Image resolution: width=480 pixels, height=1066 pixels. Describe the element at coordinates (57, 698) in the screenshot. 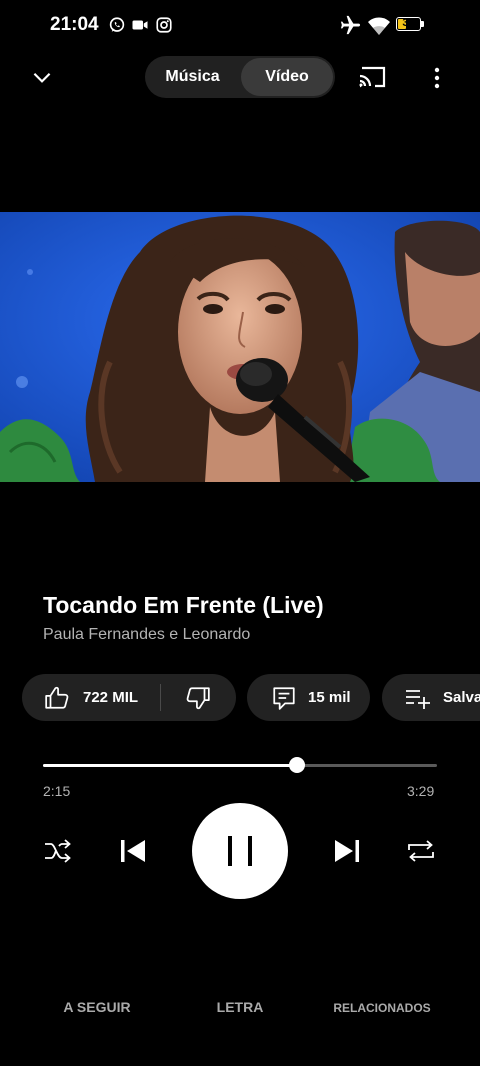

I see `thumbs-up-icon` at that location.